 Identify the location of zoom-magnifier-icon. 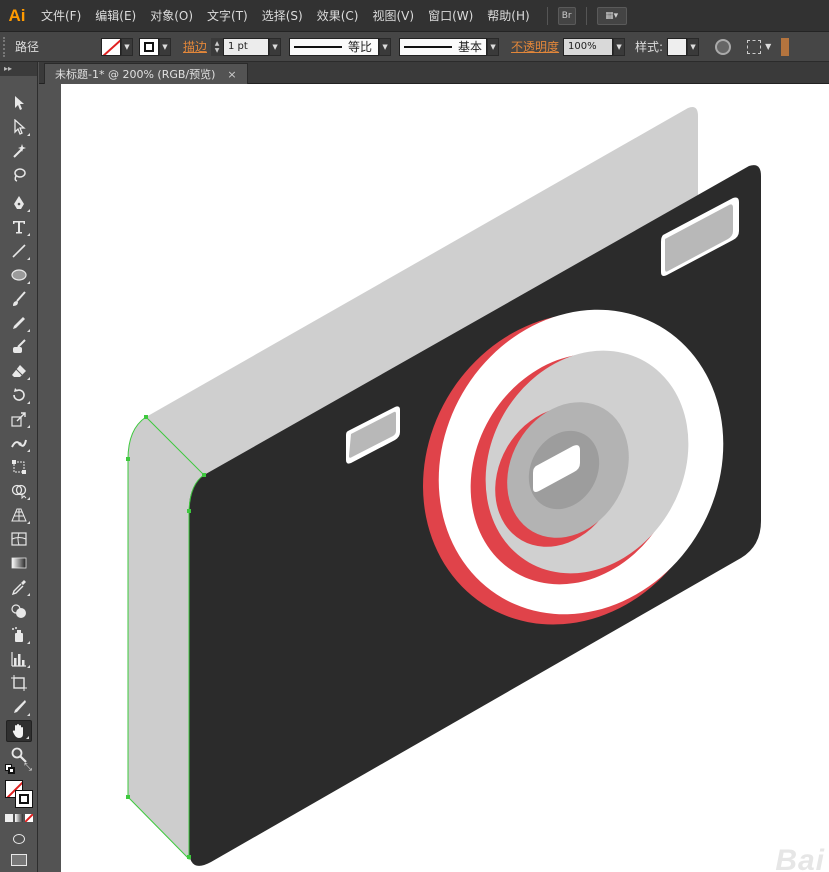
(19, 755).